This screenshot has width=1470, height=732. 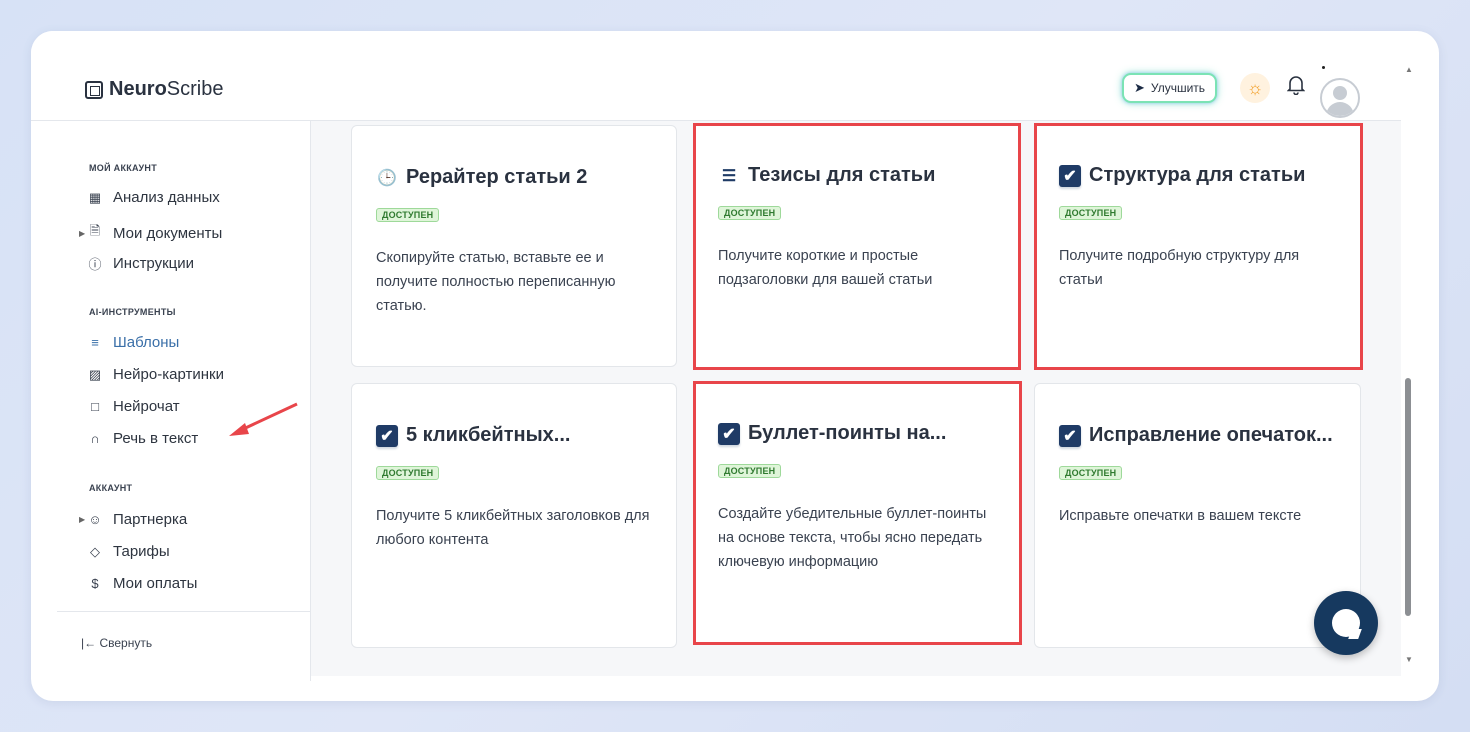 I want to click on sidebar-item-speech-to-text: ∩ Речь в текст, so click(x=142, y=438).